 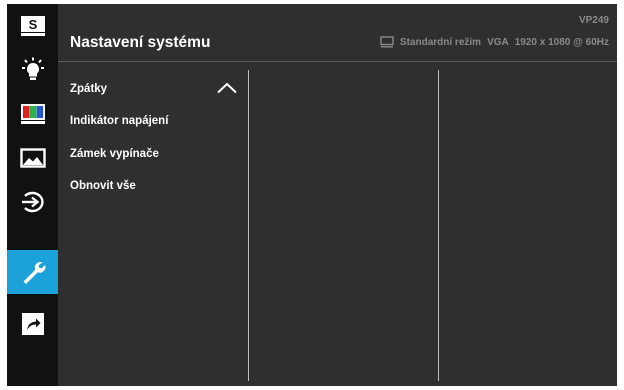 I want to click on page-title: Nastavení systému, so click(x=140, y=42).